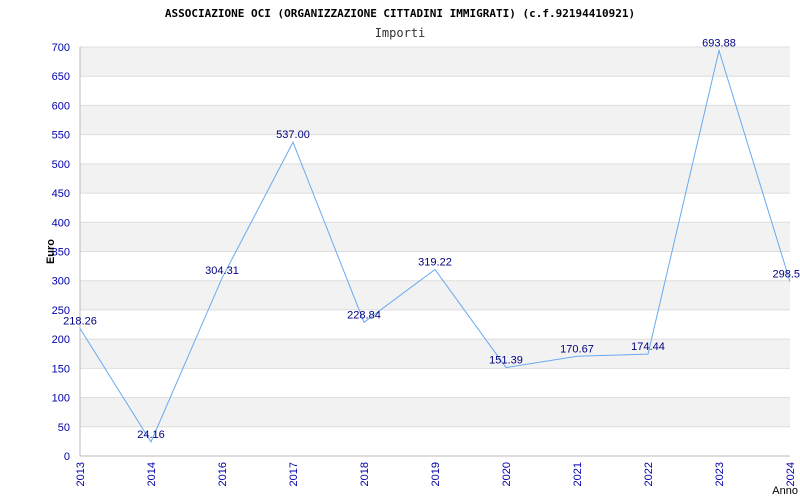  I want to click on y-tick-label: 550, so click(61, 136).